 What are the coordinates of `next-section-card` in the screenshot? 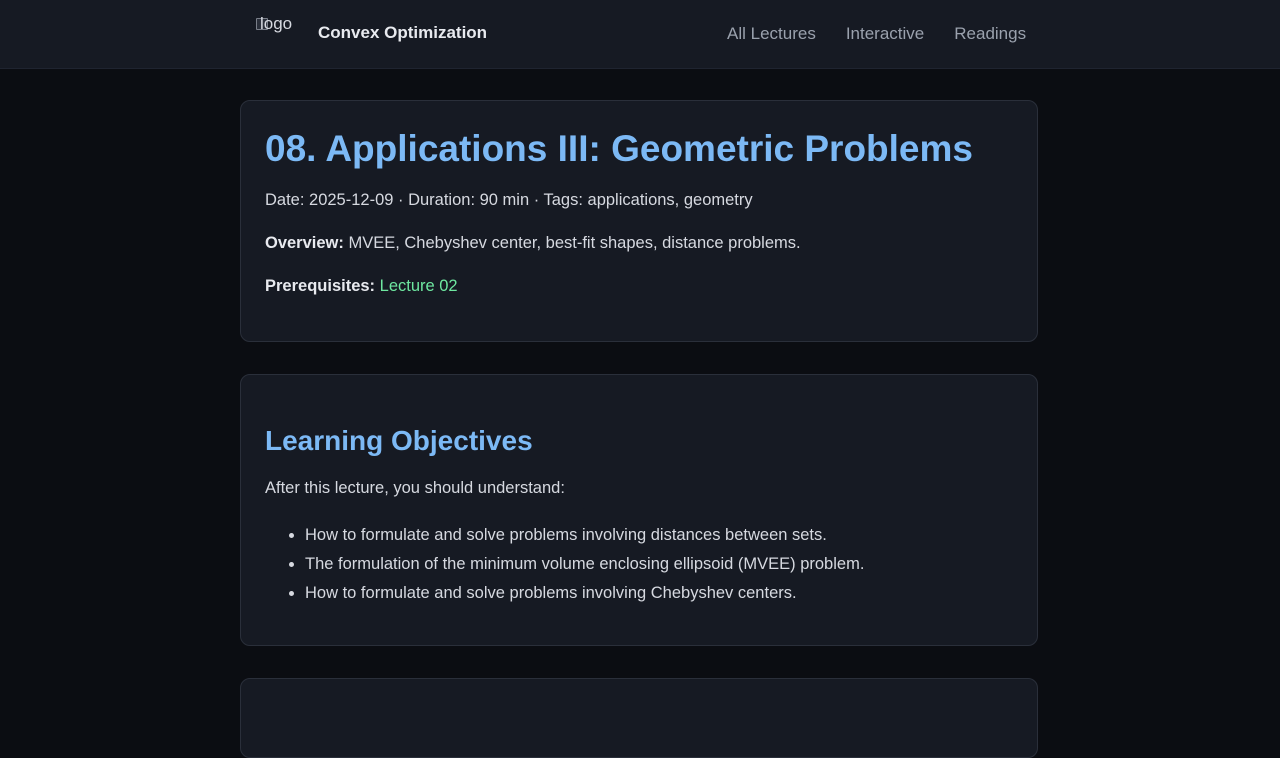 It's located at (639, 718).